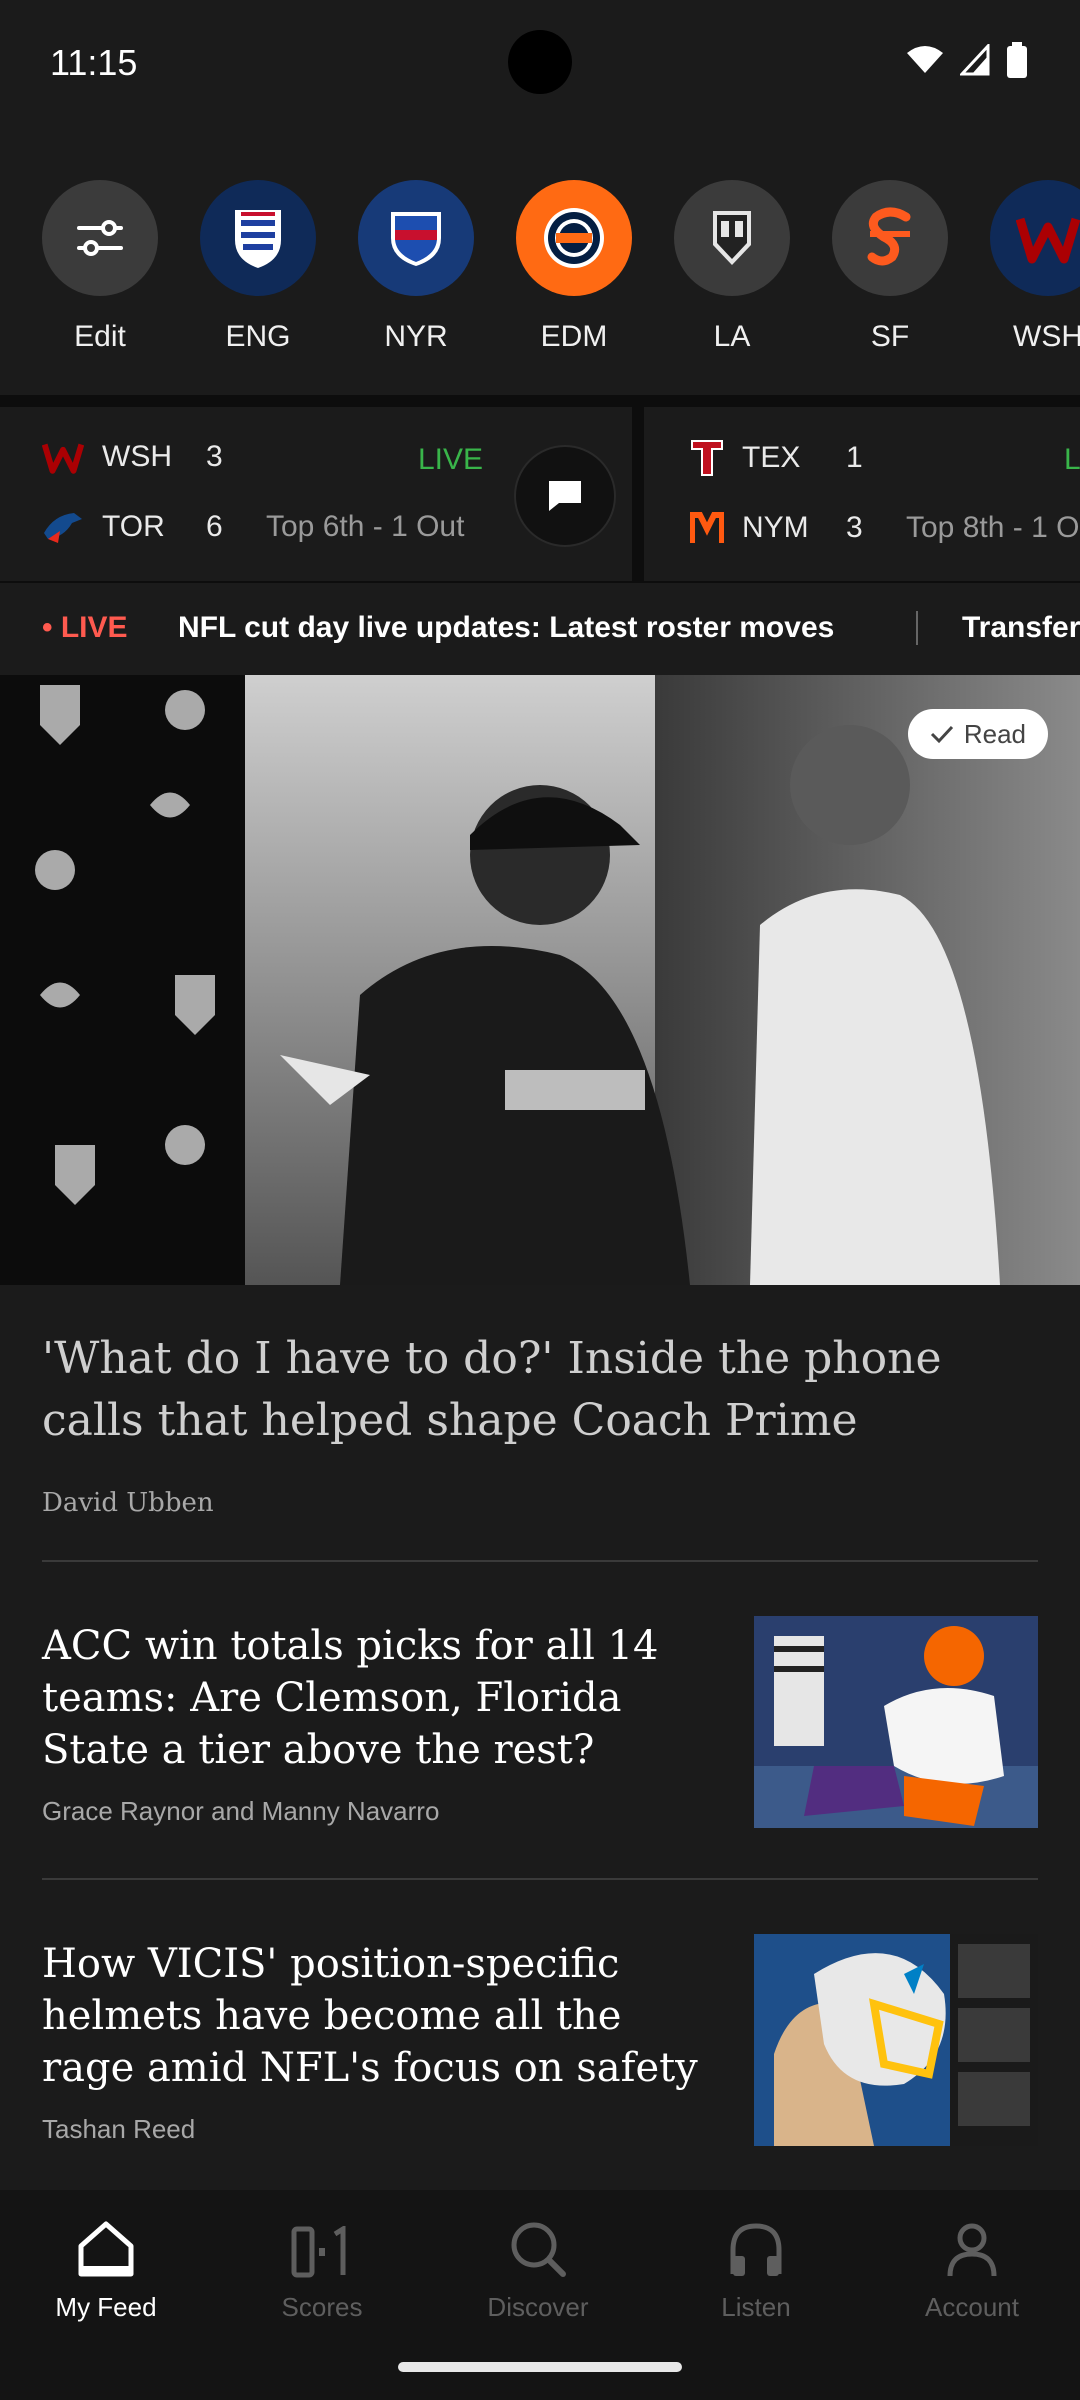 The height and width of the screenshot is (2400, 1080). I want to click on rangers-shield-icon, so click(416, 239).